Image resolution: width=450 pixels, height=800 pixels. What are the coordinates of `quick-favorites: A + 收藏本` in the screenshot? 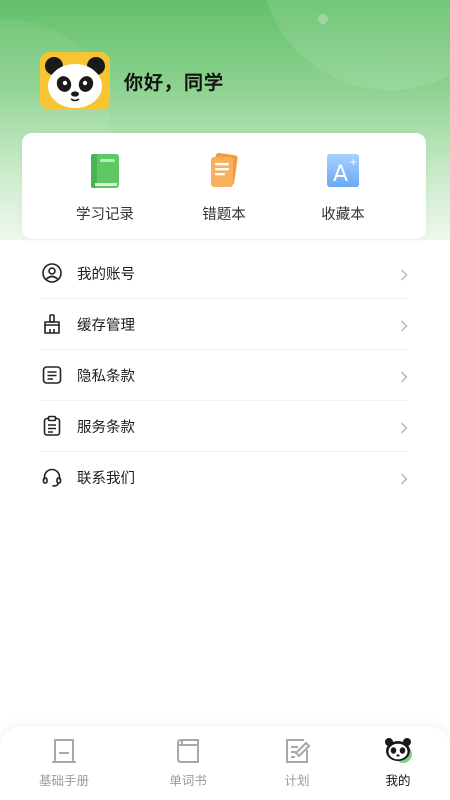 It's located at (343, 187).